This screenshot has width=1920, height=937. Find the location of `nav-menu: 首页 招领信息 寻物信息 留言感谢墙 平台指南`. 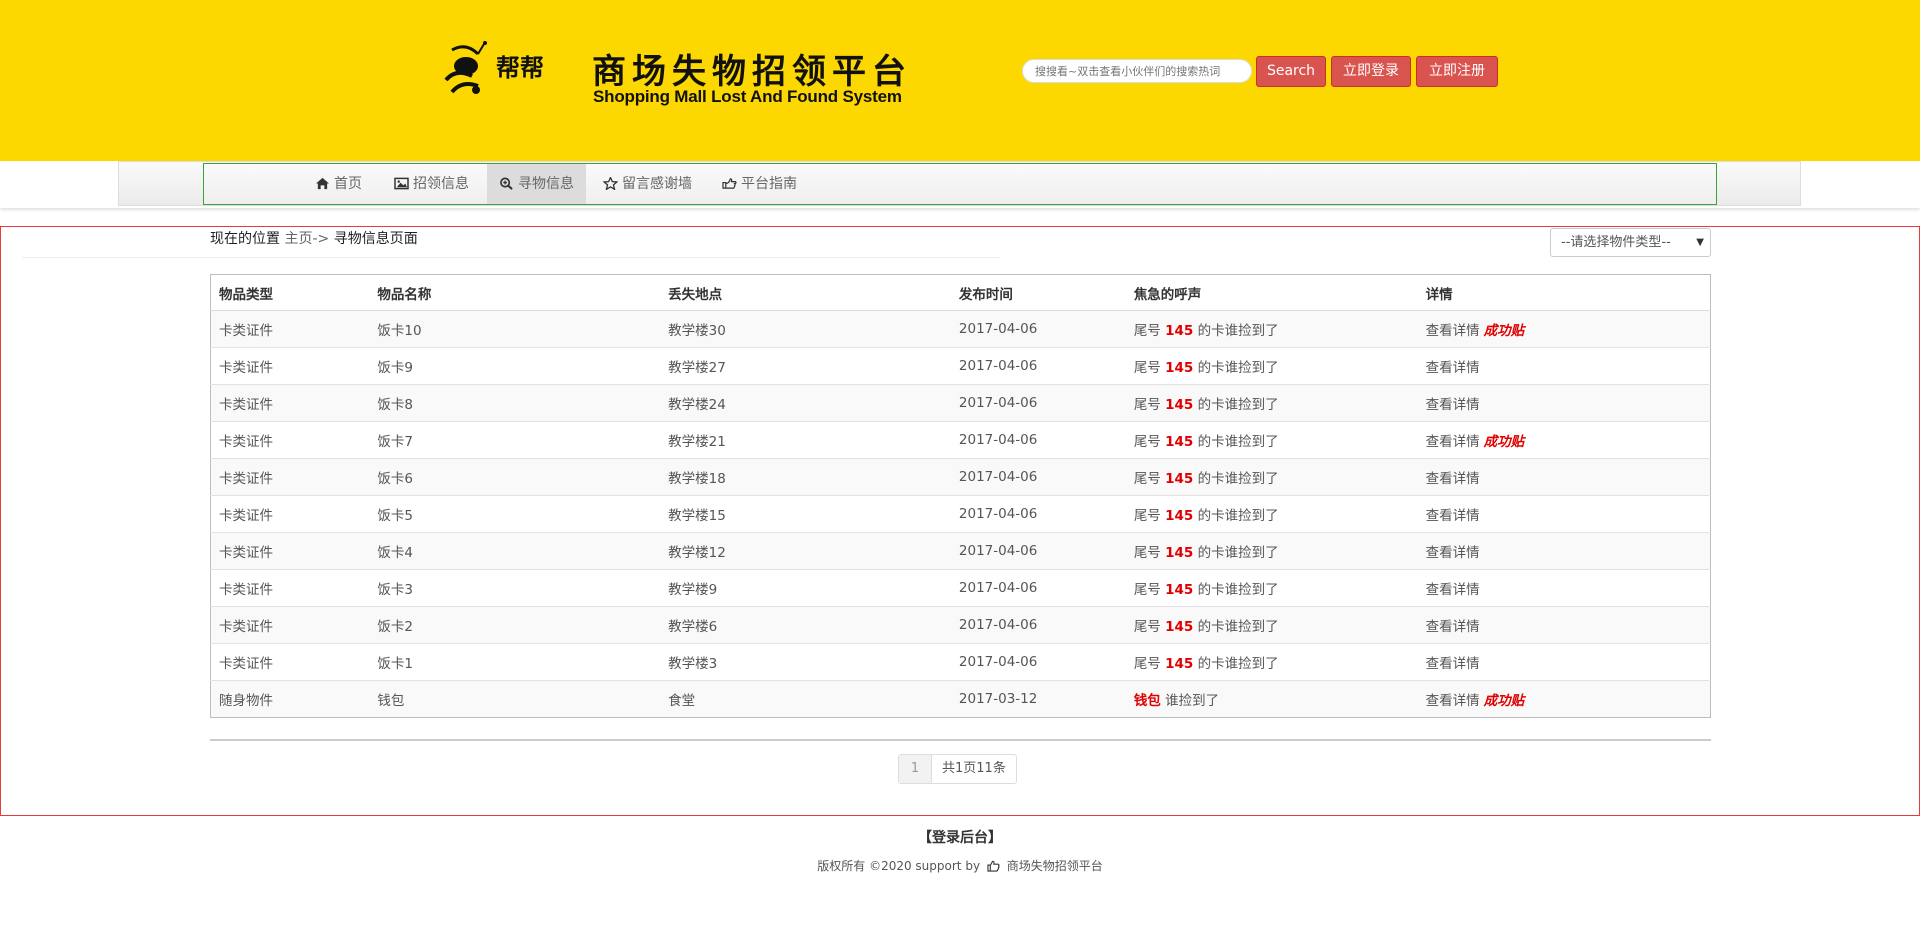

nav-menu: 首页 招领信息 寻物信息 留言感谢墙 平台指南 is located at coordinates (960, 184).